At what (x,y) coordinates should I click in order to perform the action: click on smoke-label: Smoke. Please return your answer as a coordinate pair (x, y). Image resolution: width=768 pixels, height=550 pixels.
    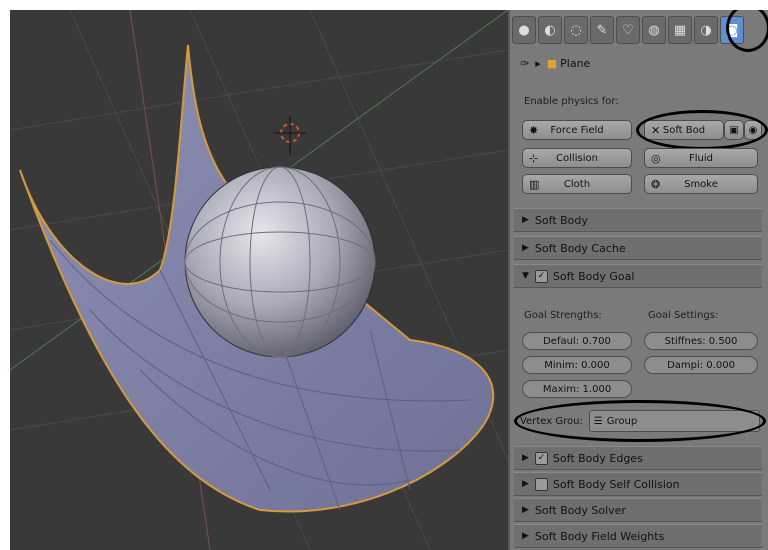
    Looking at the image, I should click on (701, 184).